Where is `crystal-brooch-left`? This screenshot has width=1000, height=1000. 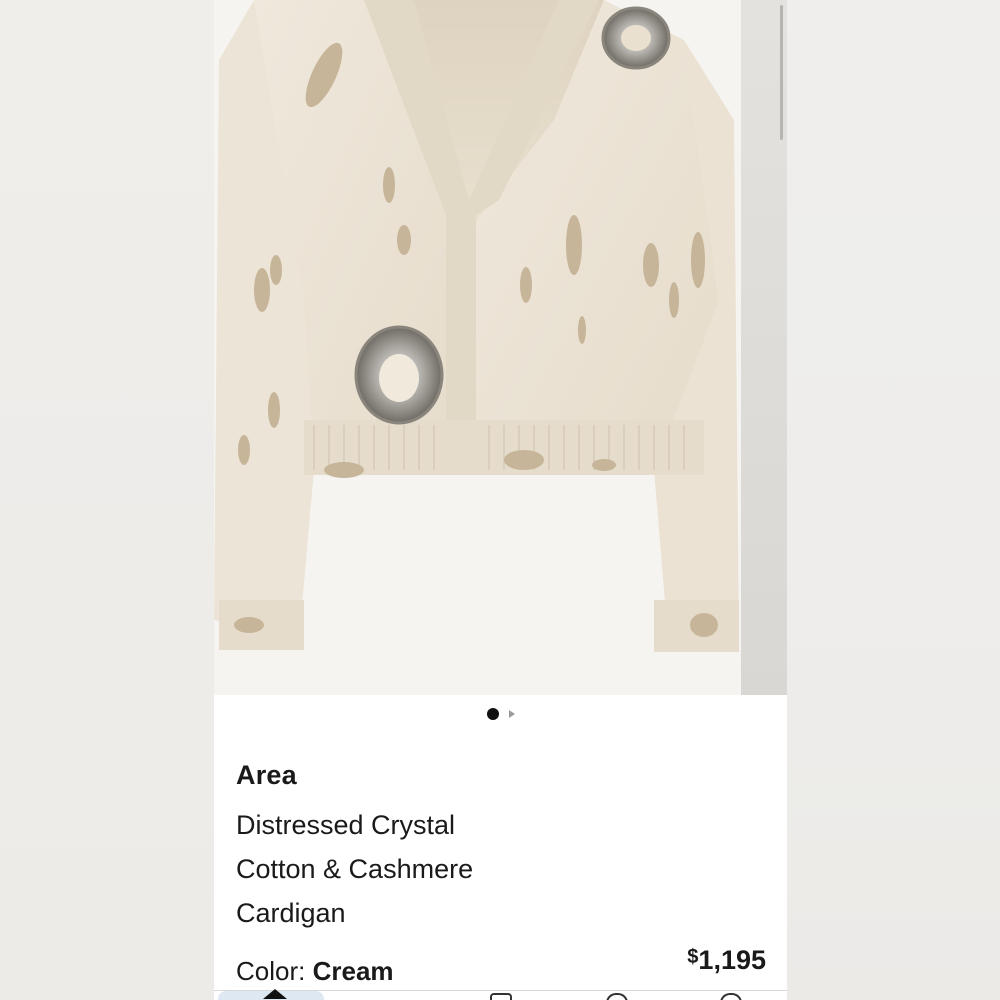 crystal-brooch-left is located at coordinates (399, 375).